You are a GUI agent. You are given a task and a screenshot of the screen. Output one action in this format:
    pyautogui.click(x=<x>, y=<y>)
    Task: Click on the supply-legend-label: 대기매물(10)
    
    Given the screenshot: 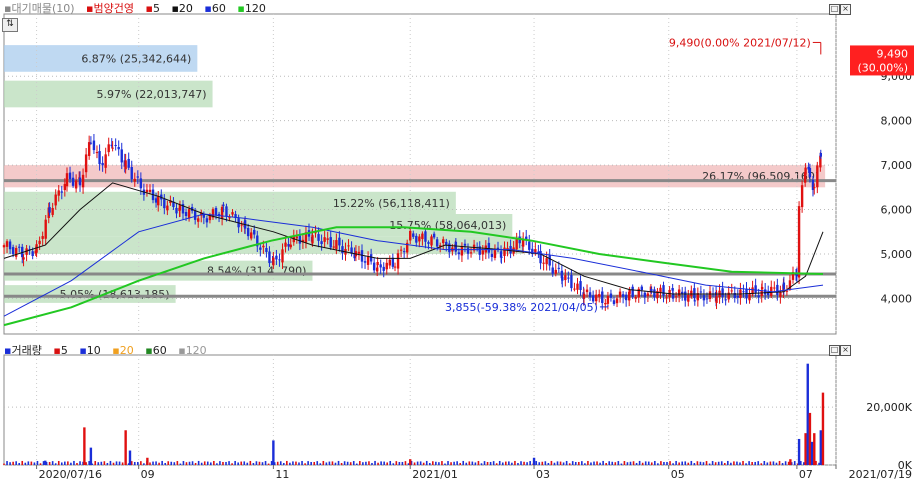 What is the action you would take?
    pyautogui.click(x=43, y=8)
    